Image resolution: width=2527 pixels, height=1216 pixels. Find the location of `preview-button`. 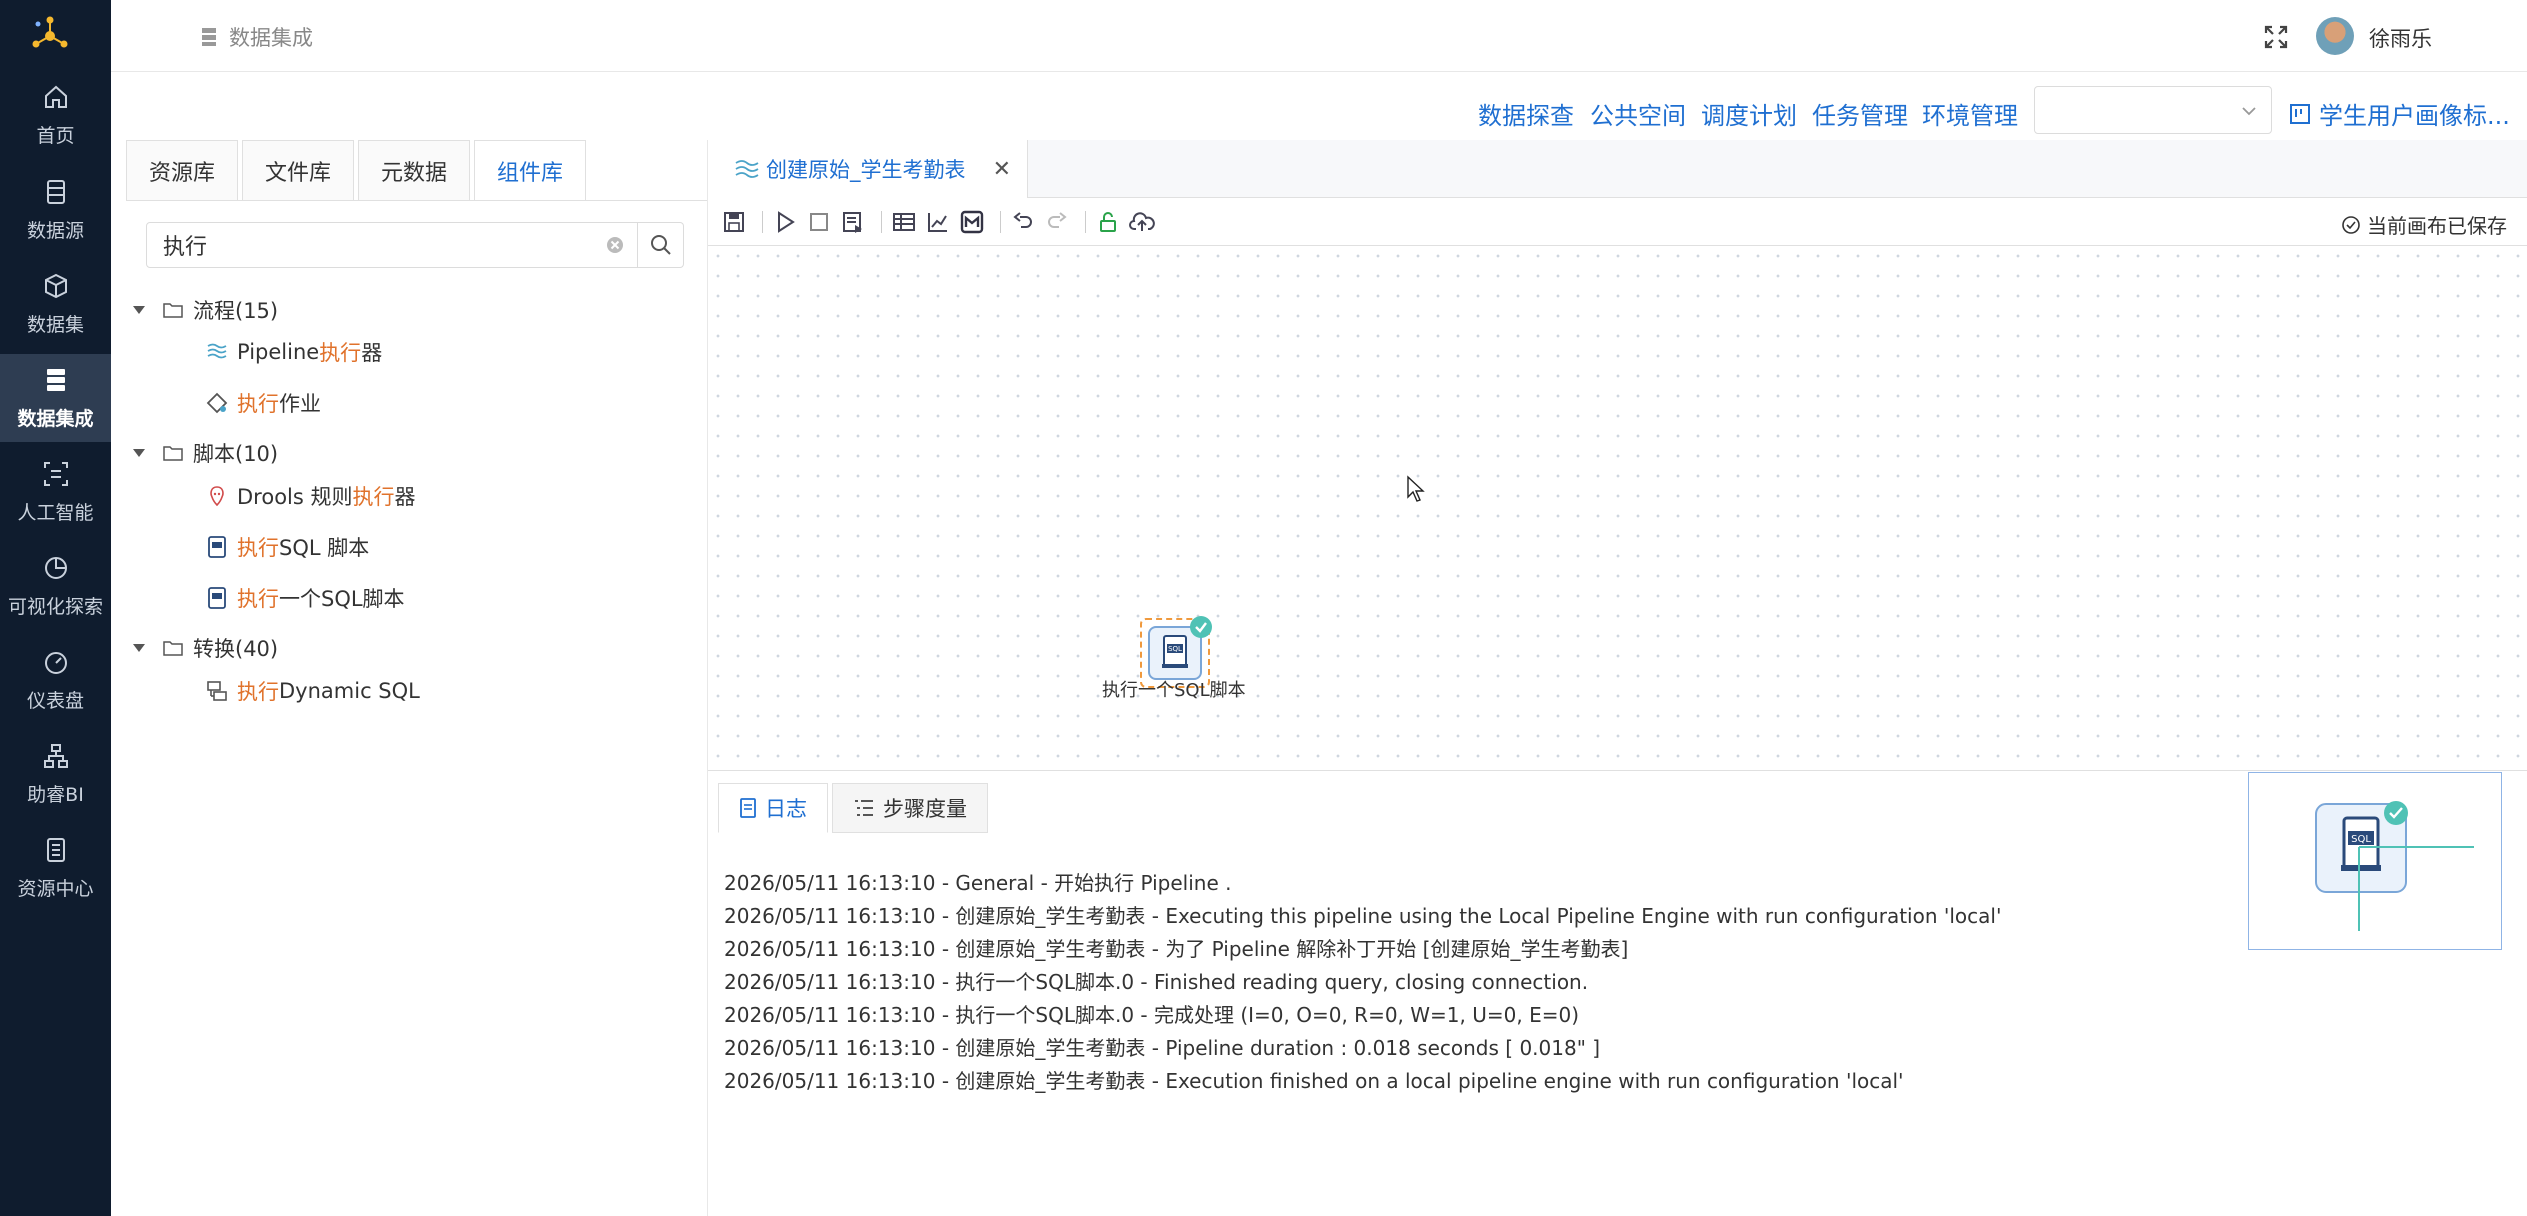

preview-button is located at coordinates (853, 222).